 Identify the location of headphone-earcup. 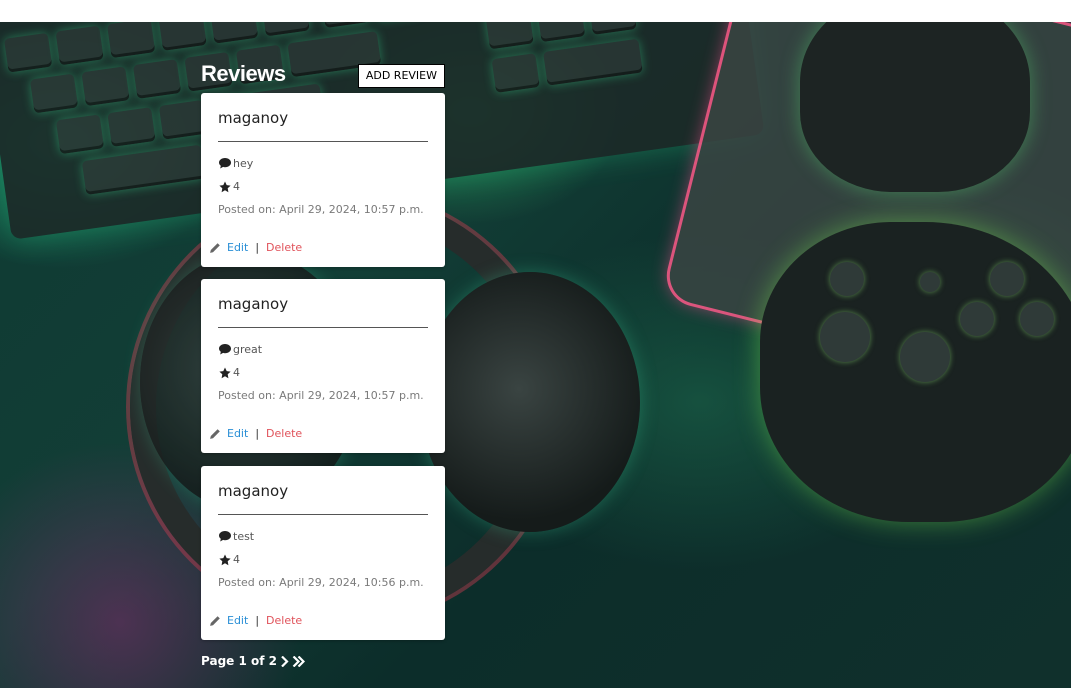
(530, 402).